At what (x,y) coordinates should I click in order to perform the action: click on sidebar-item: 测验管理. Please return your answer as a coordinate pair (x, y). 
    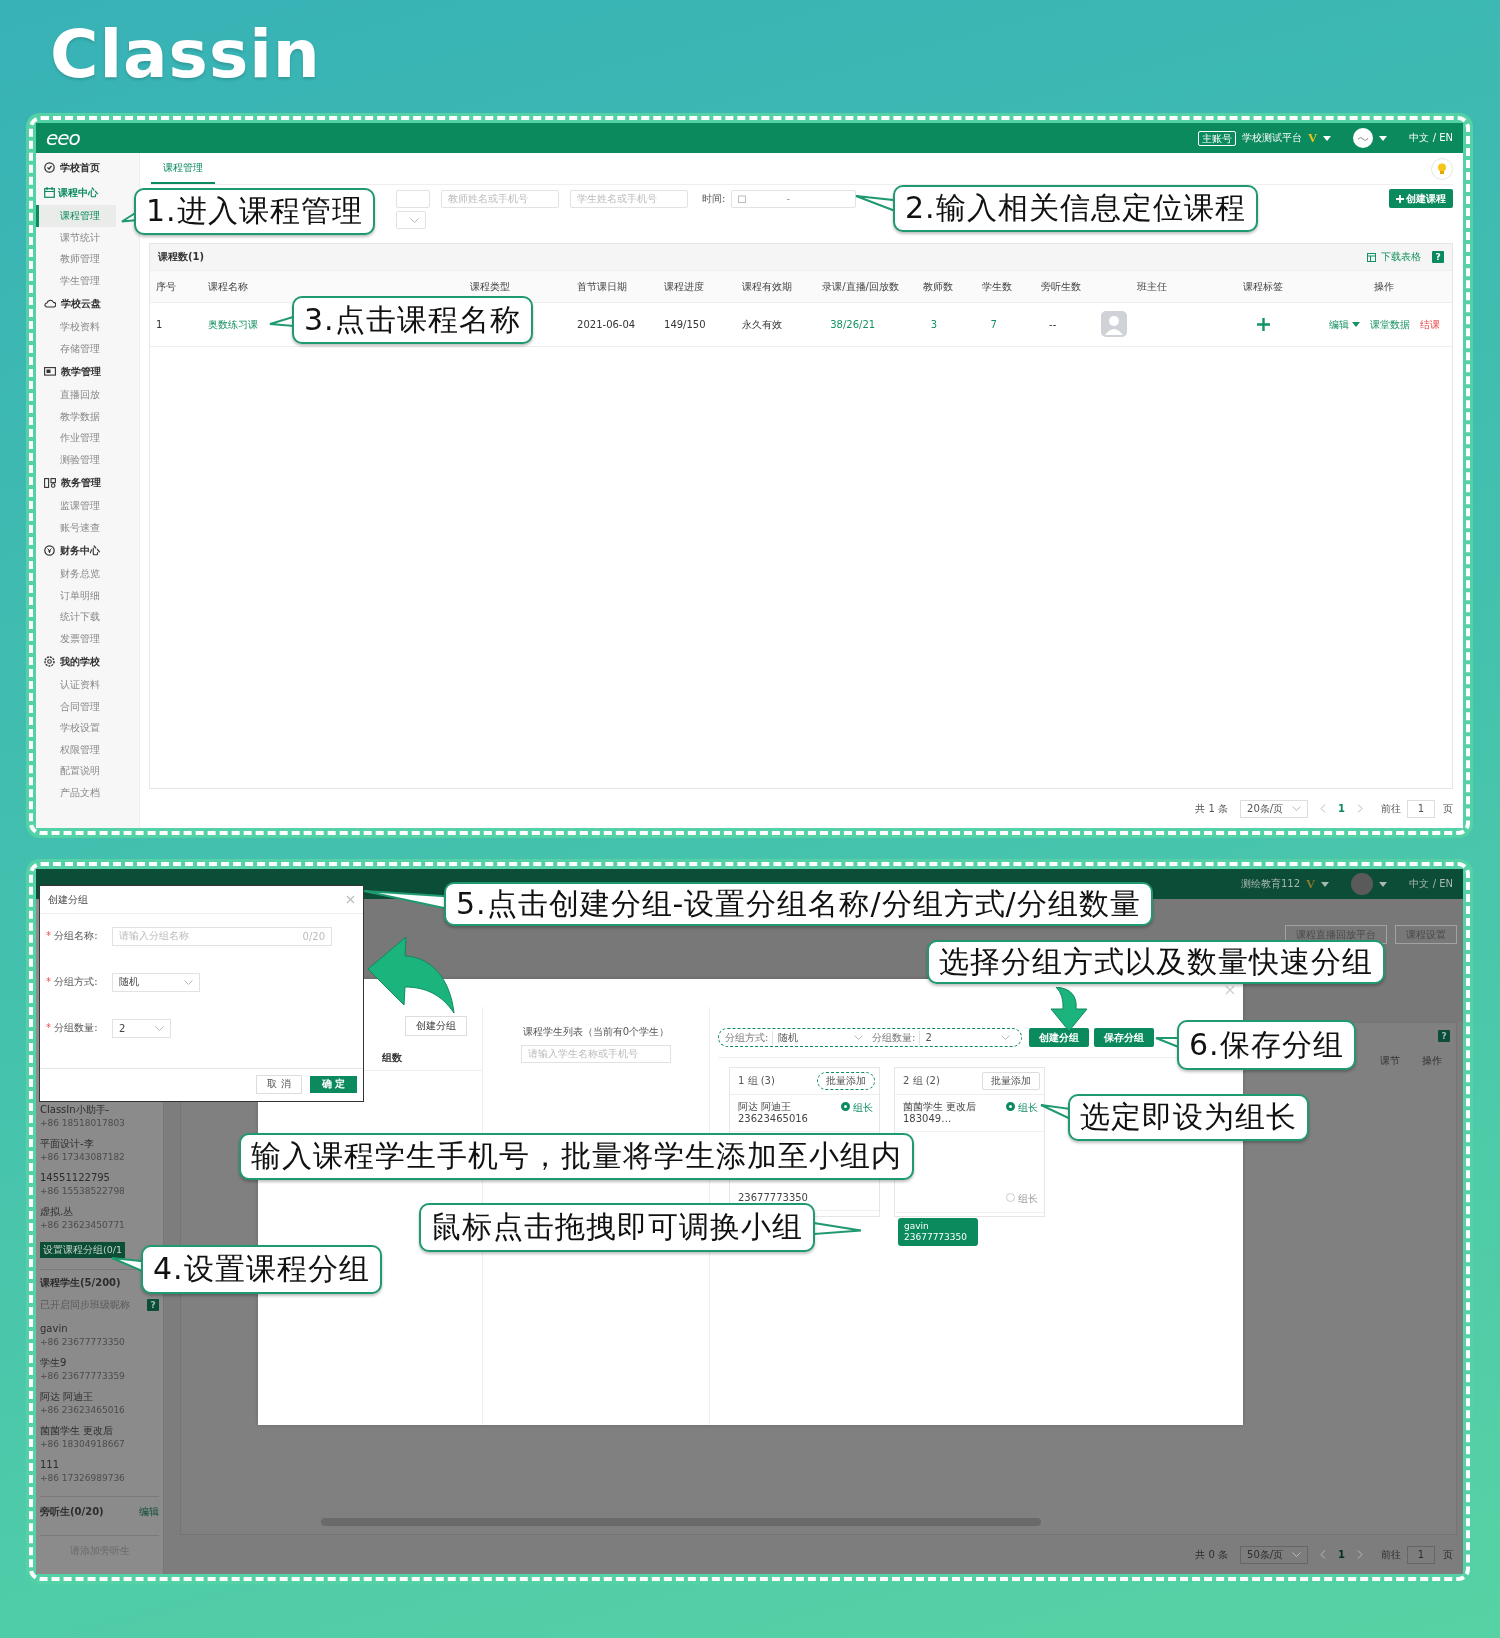
    Looking at the image, I should click on (76, 459).